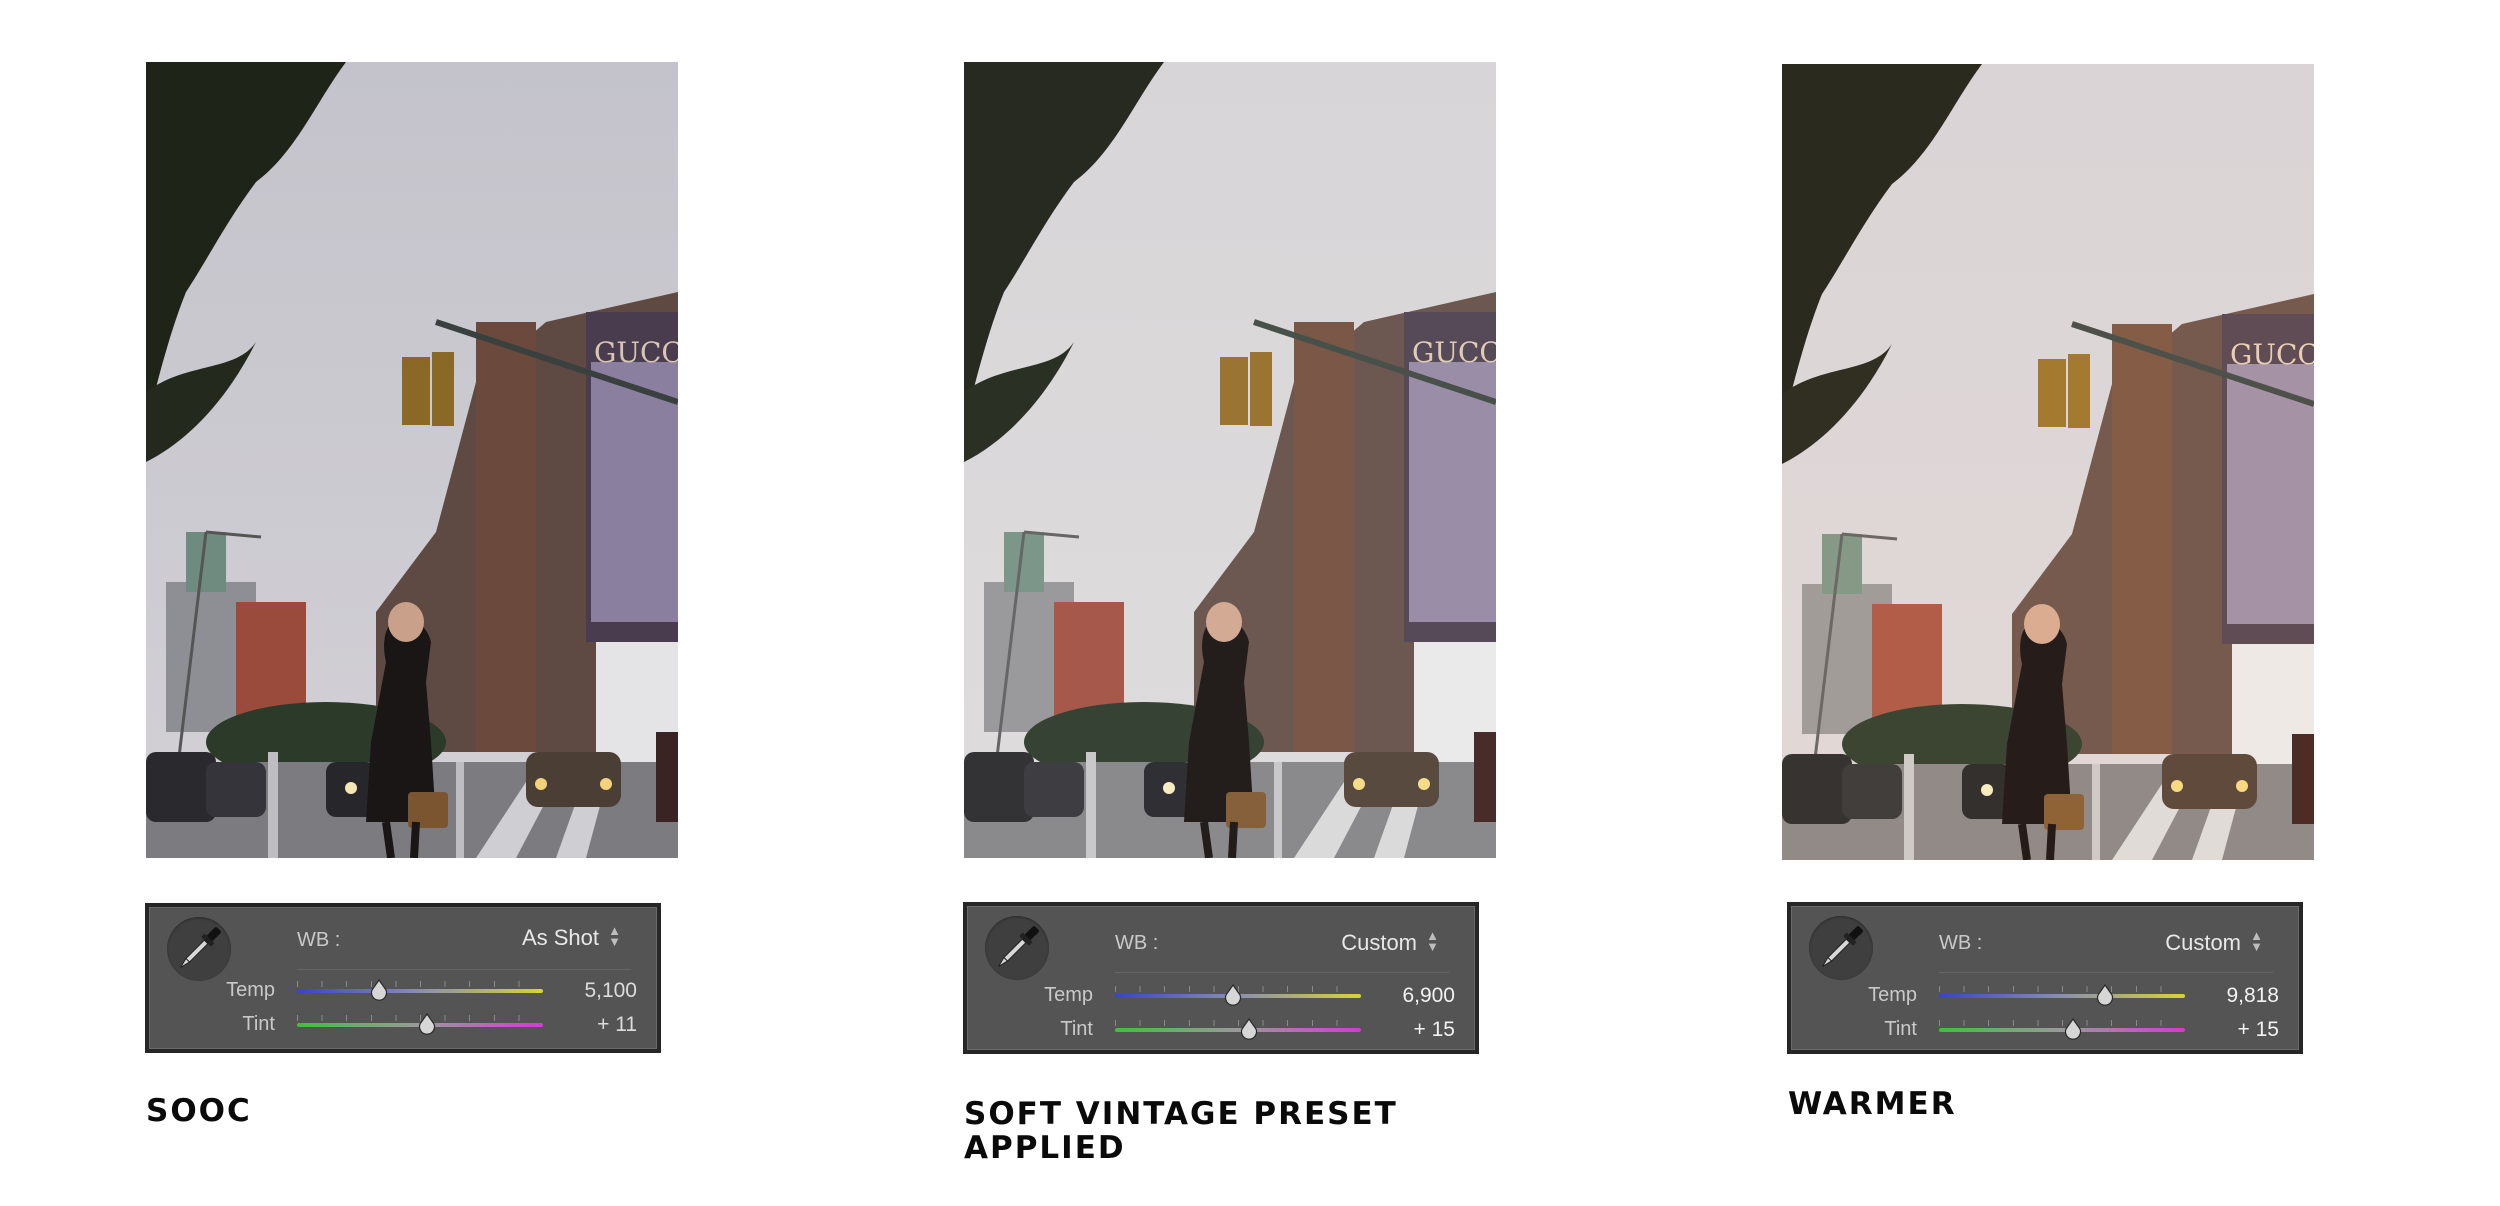  I want to click on wb-panel-soft-vintage: WB : Custom ▲ ▼ Temp 6,900 Tint + 15, so click(1221, 978).